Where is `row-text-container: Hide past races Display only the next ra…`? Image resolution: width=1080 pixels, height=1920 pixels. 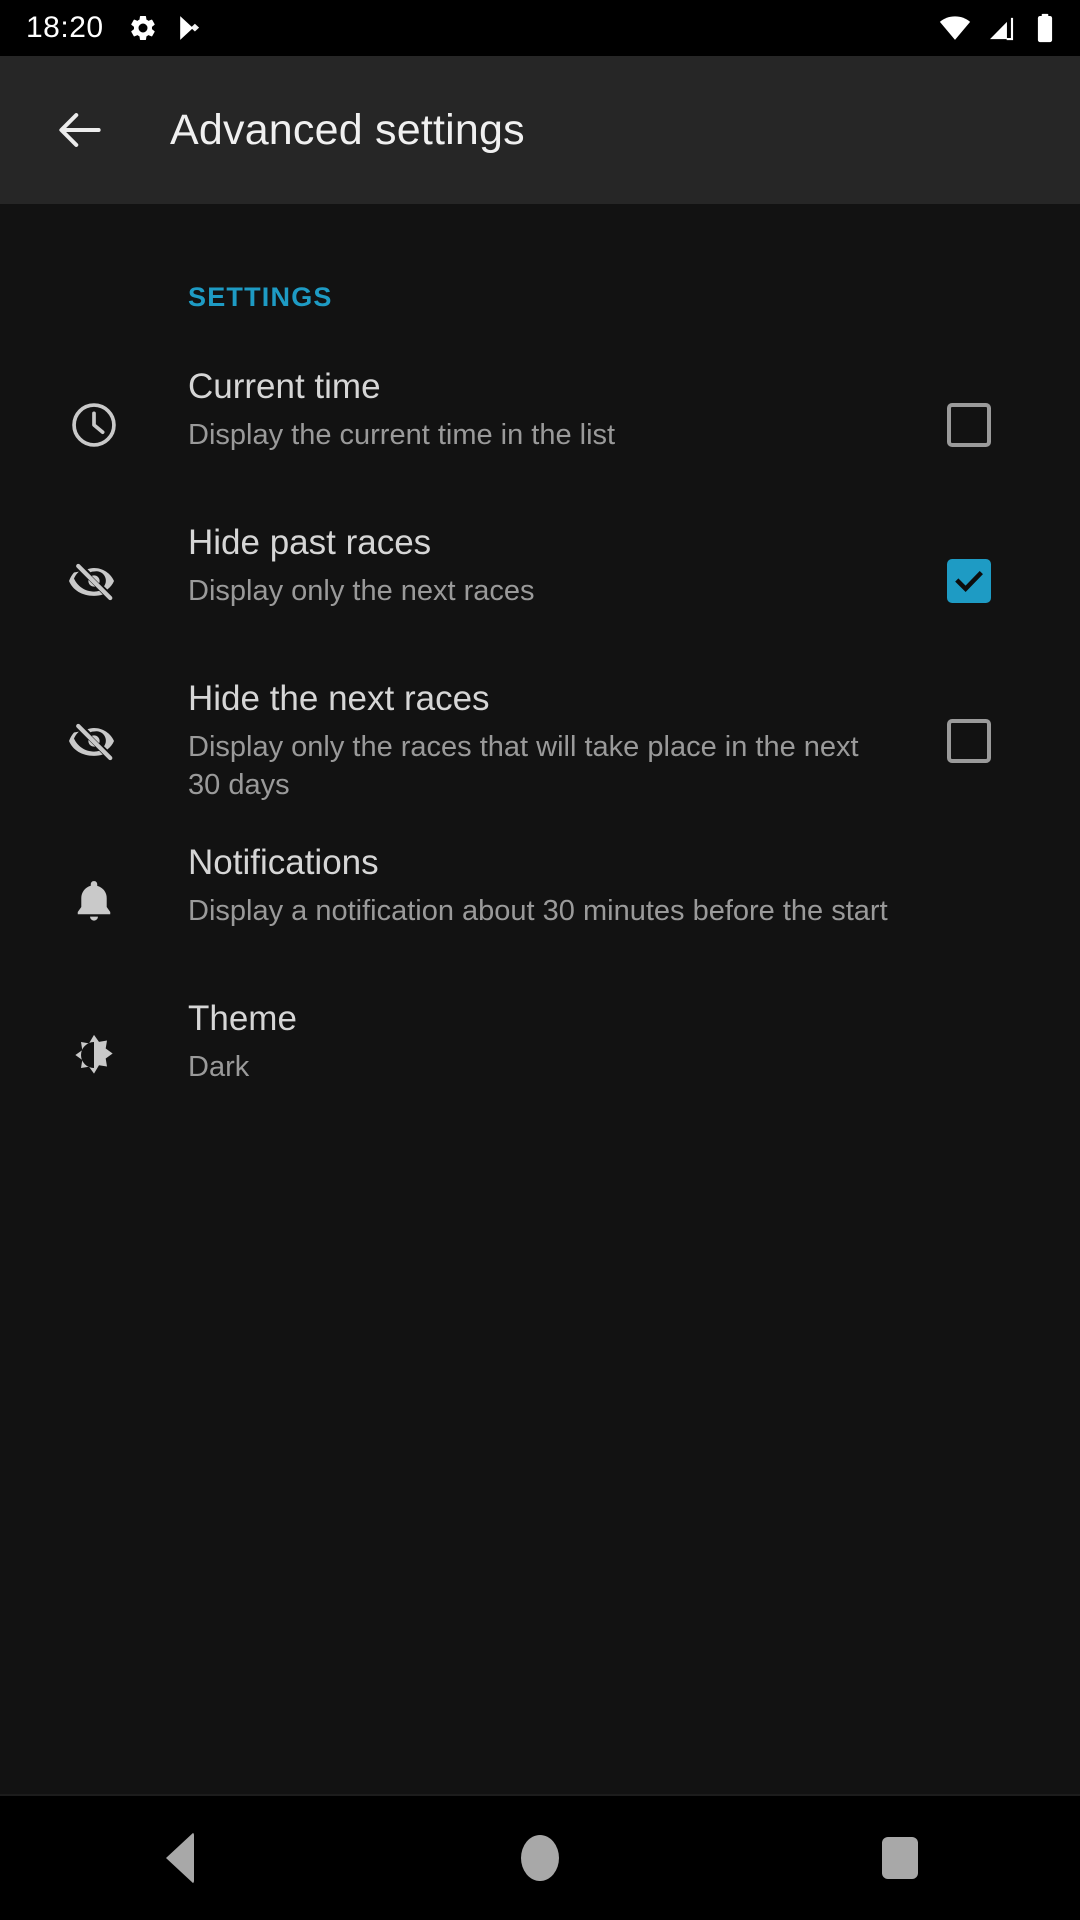
row-text-container: Hide past races Display only the next ra… is located at coordinates (551, 565).